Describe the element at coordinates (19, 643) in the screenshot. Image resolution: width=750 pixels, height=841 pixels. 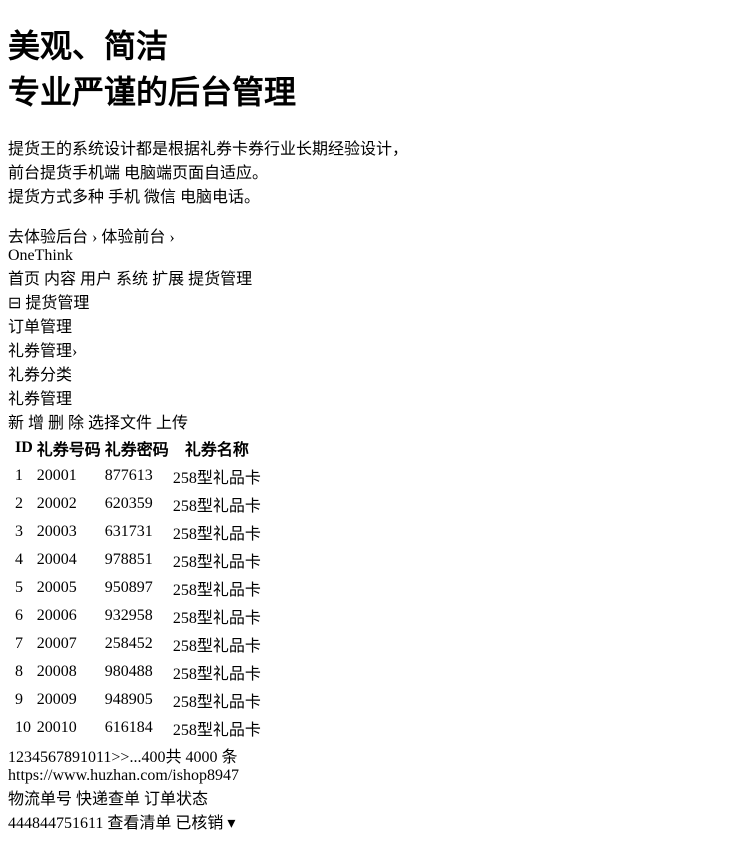
I see `cell-id: 7` at that location.